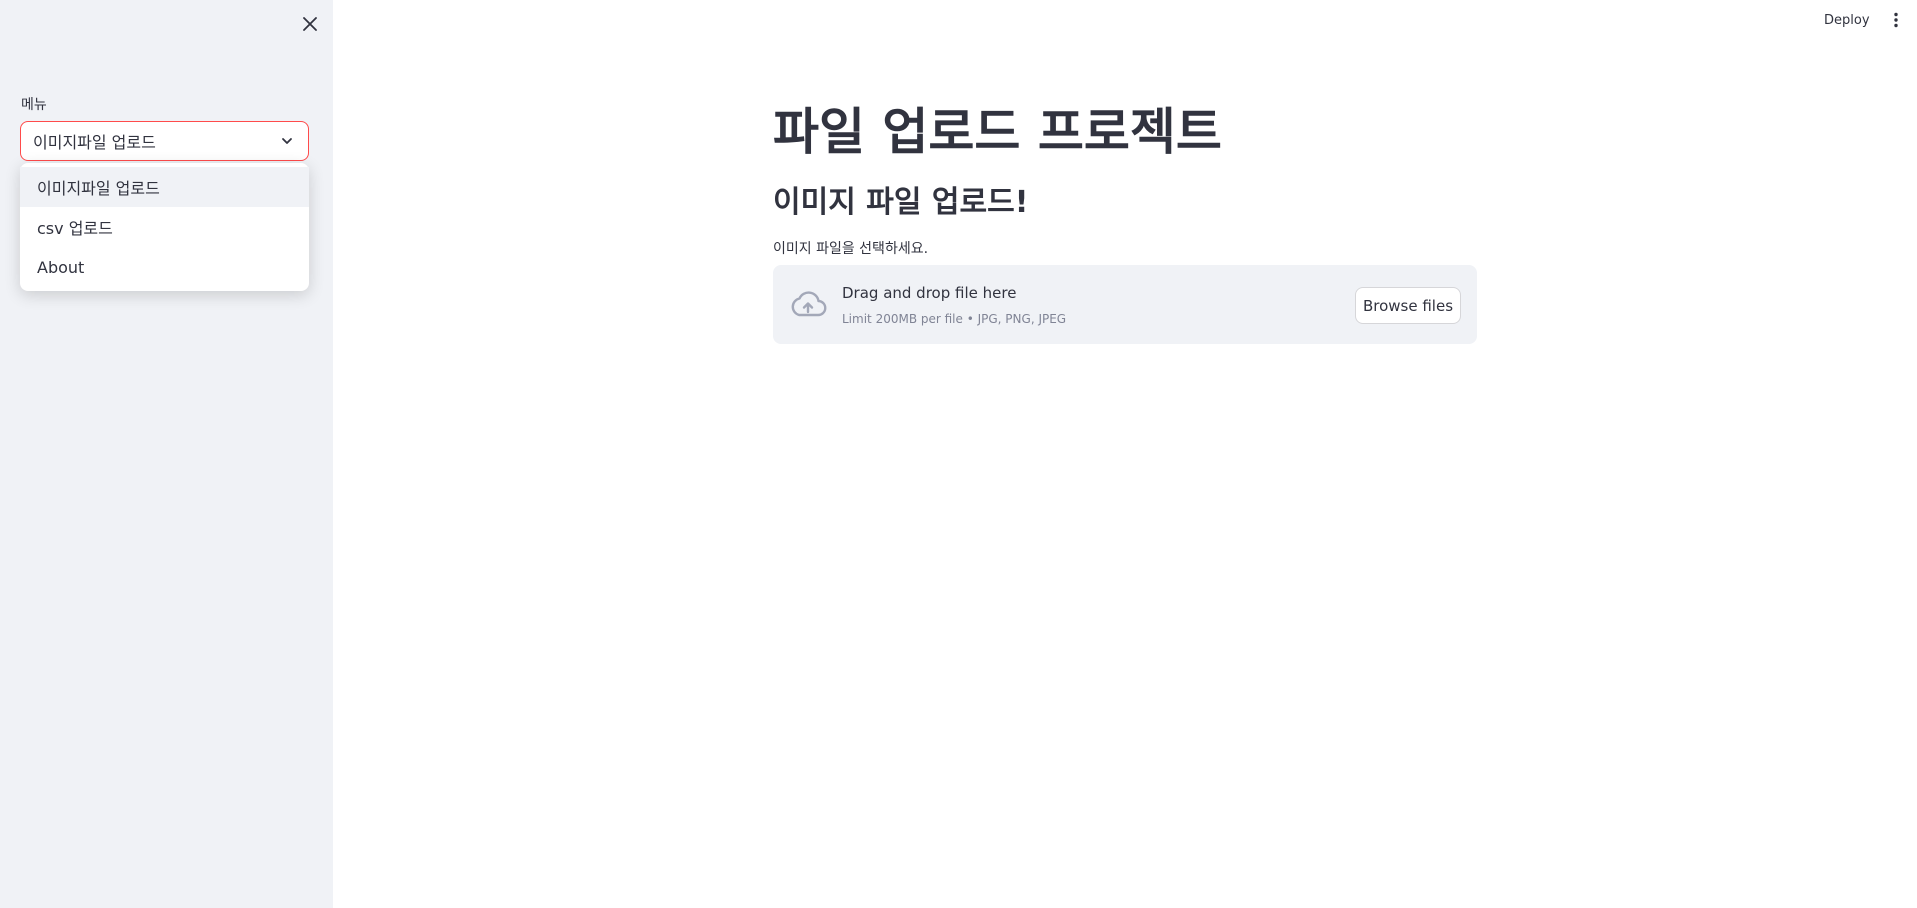 The width and height of the screenshot is (1917, 908). I want to click on menu-option-about: About, so click(164, 267).